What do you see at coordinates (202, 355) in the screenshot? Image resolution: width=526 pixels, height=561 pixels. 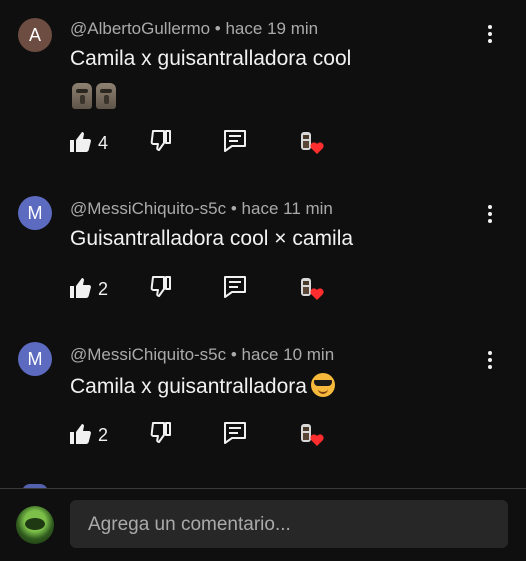 I see `comment-author-time: @MessiChiquito-s5c • hace 10 min` at bounding box center [202, 355].